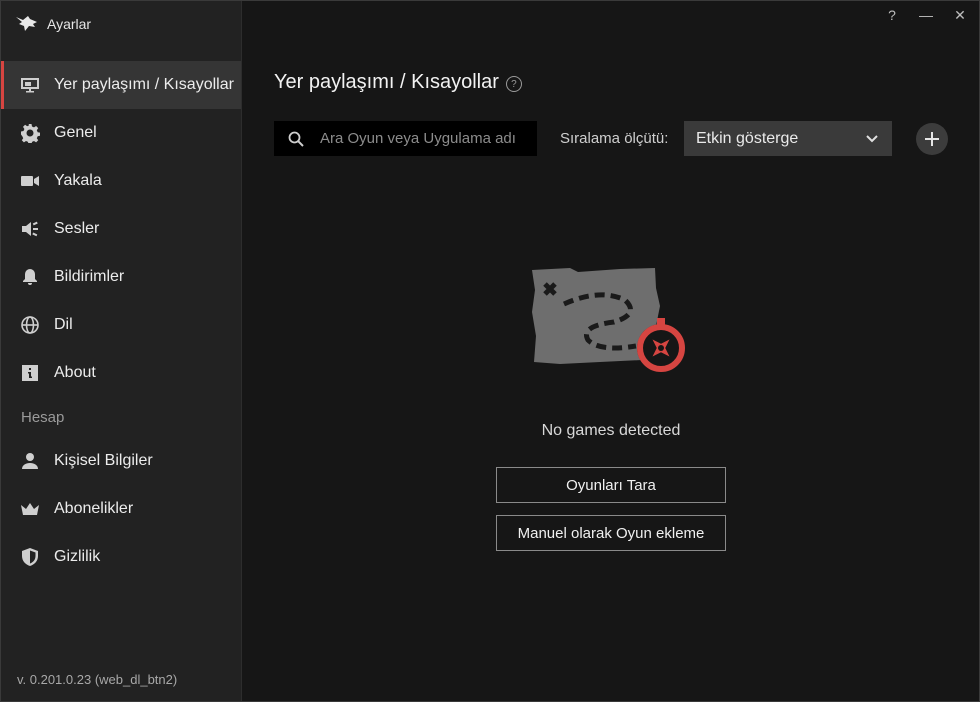 Image resolution: width=980 pixels, height=702 pixels. I want to click on close-button: ✕, so click(960, 15).